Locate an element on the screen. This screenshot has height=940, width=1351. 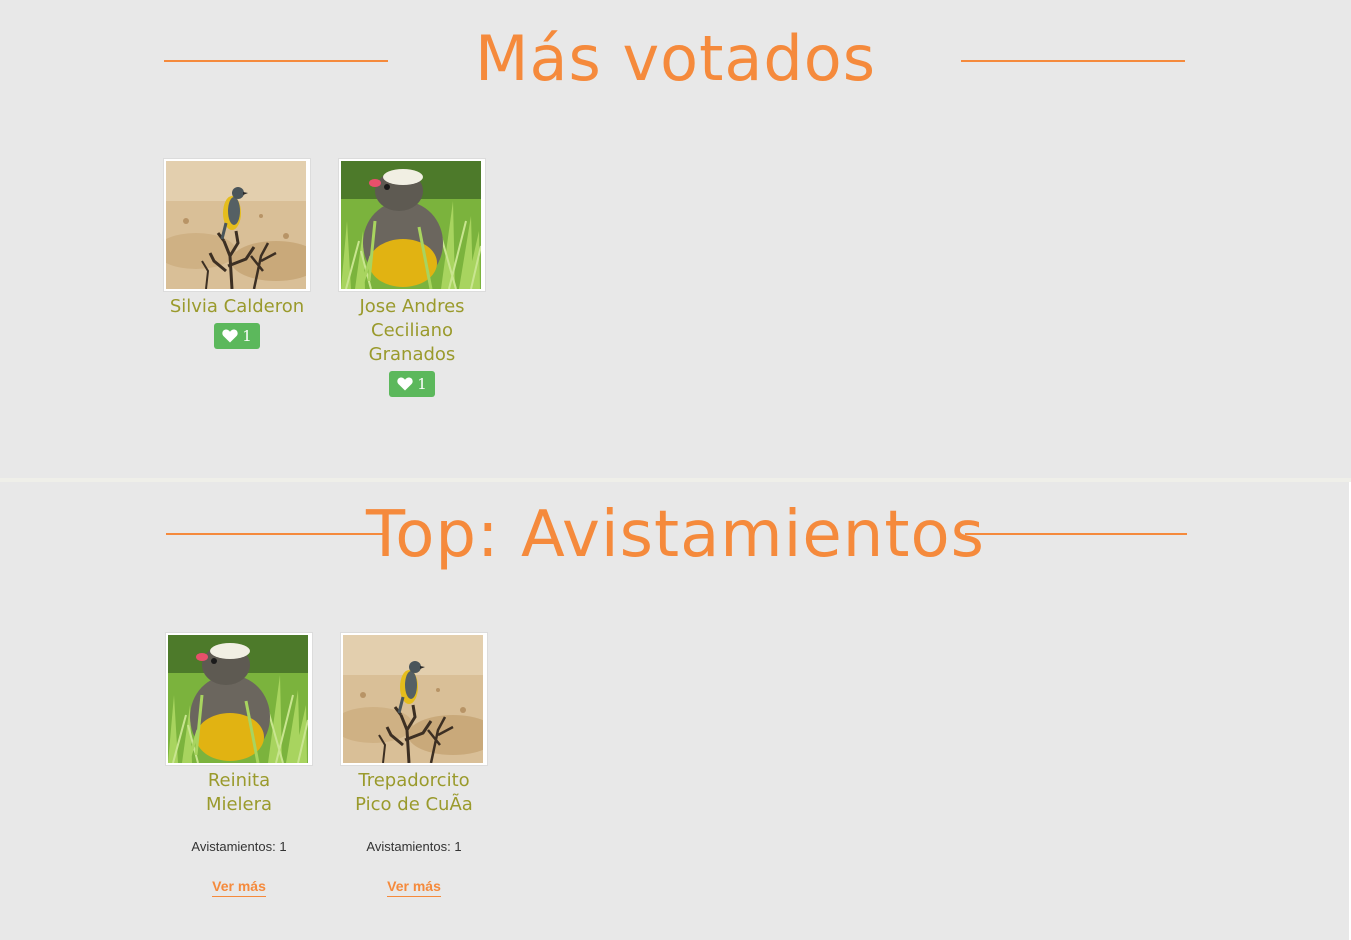
voted-card: Jose Andres Ceciliano Granados 1 is located at coordinates (412, 277).